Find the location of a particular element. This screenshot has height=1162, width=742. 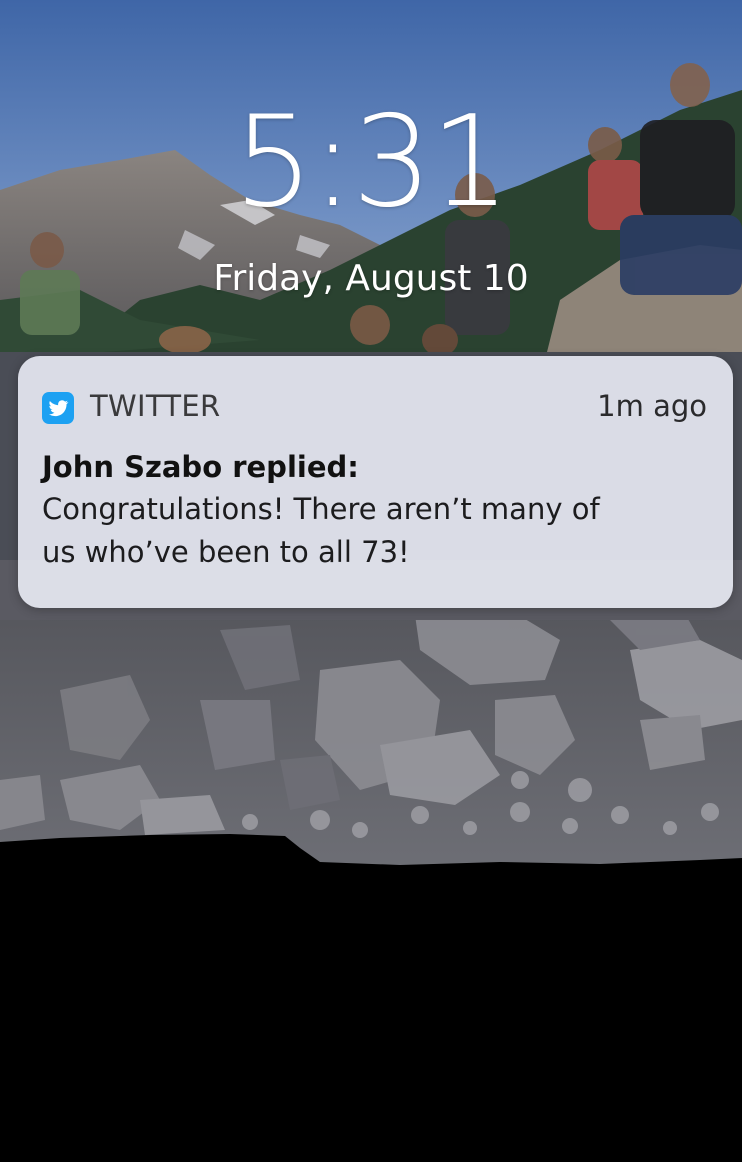

notification-timestamp: 1m ago is located at coordinates (652, 406).